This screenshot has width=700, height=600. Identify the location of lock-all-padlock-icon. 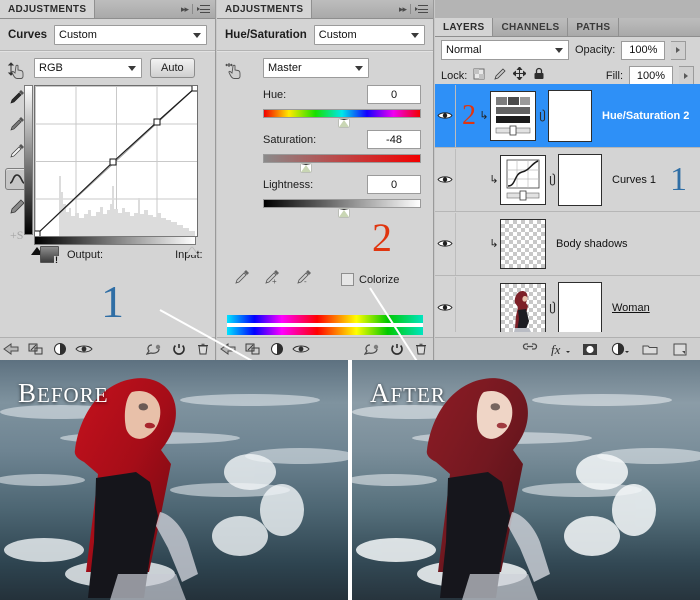
(539, 76).